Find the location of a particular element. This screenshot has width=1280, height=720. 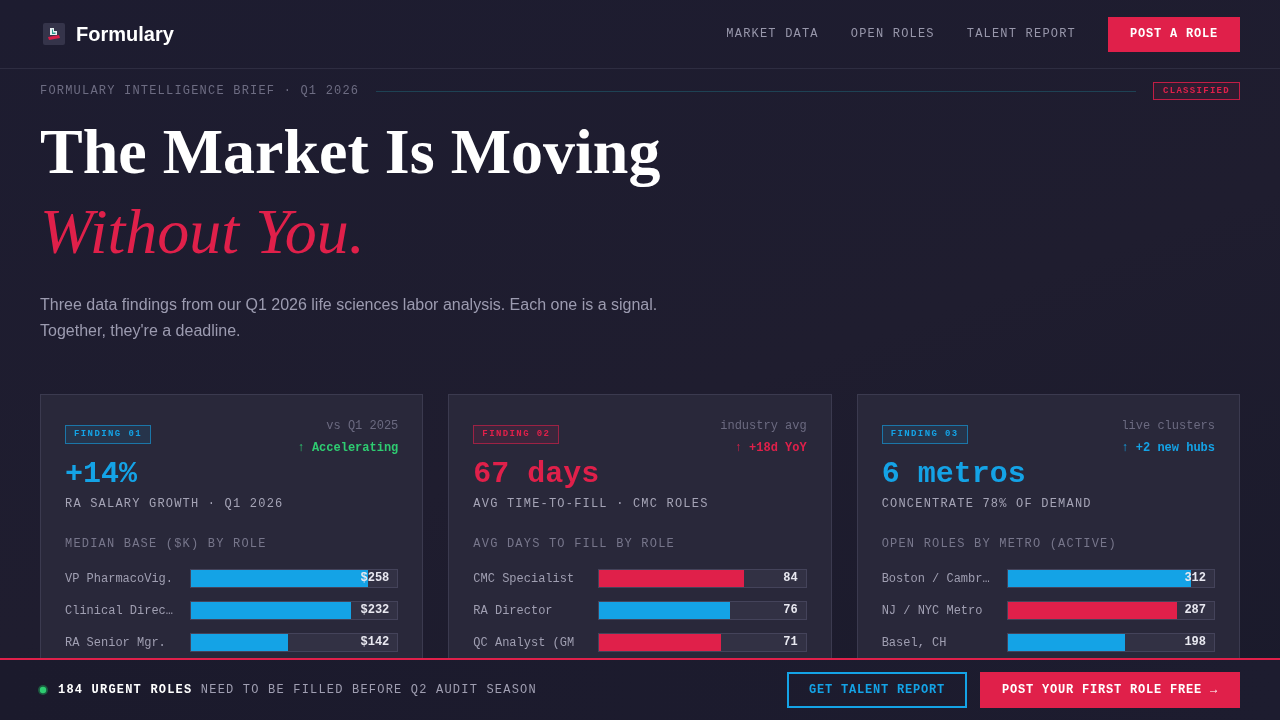

bar-label: CMC Specialist is located at coordinates (524, 578).